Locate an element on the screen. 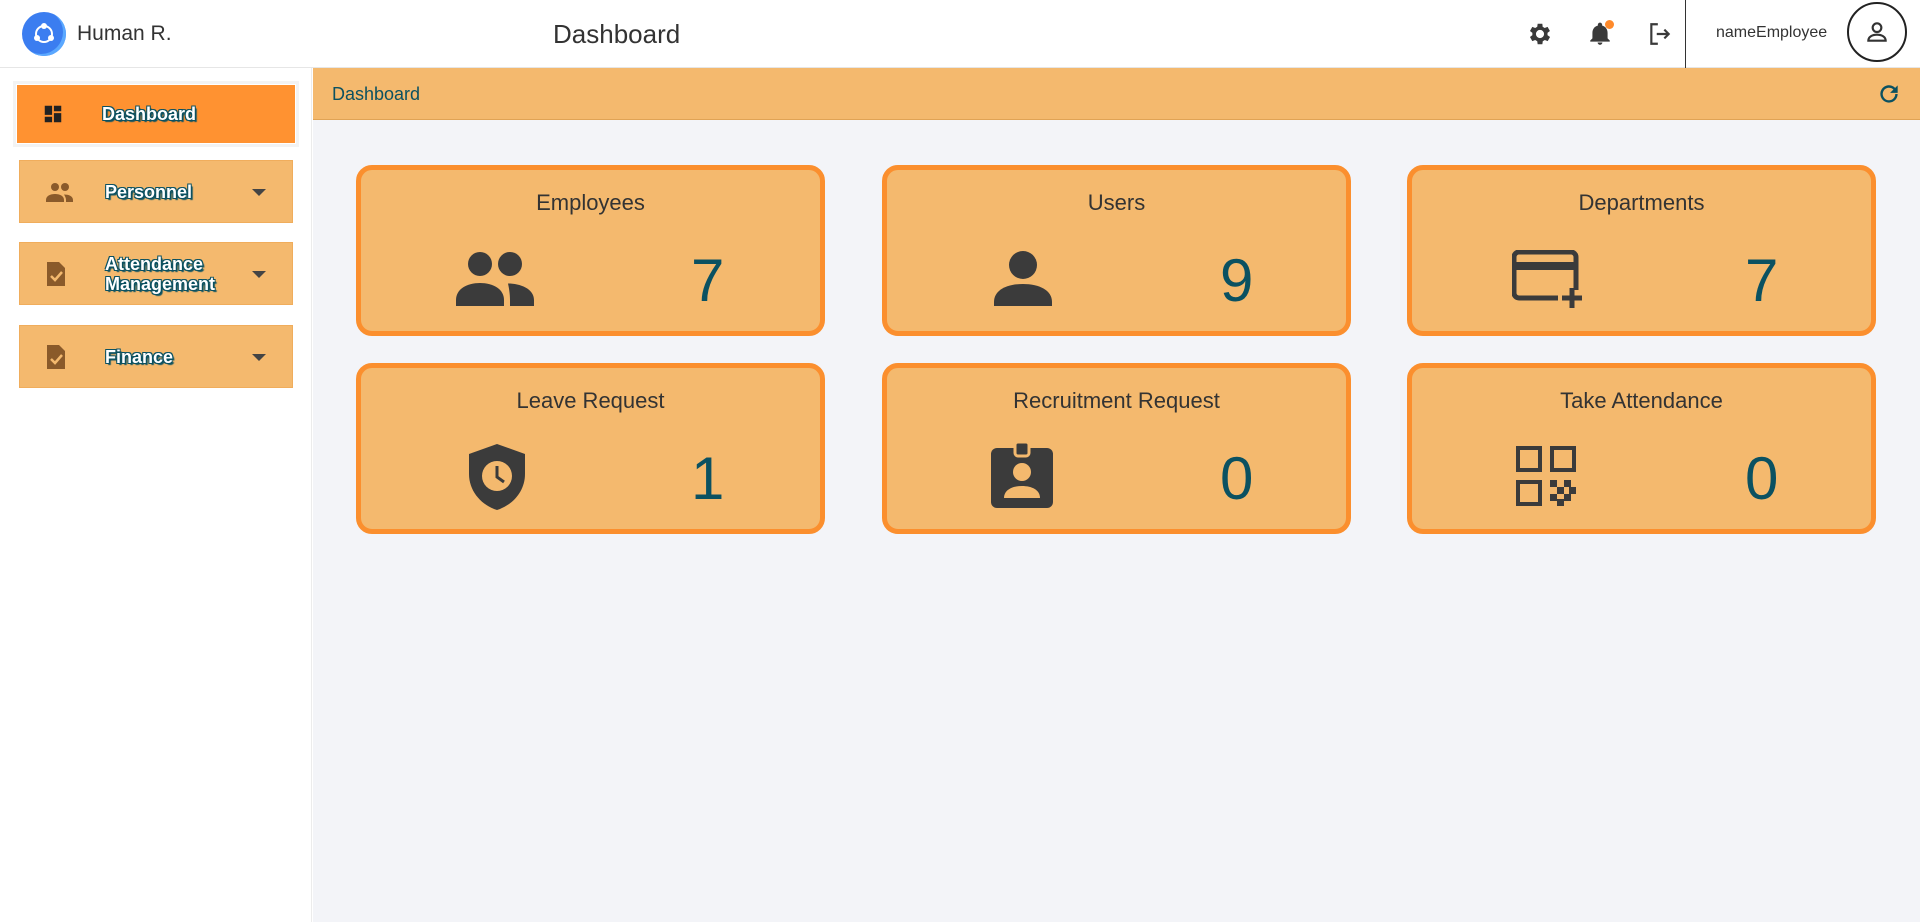 The height and width of the screenshot is (922, 1920). sidebar-item-attendance-management: Attendance Management is located at coordinates (156, 273).